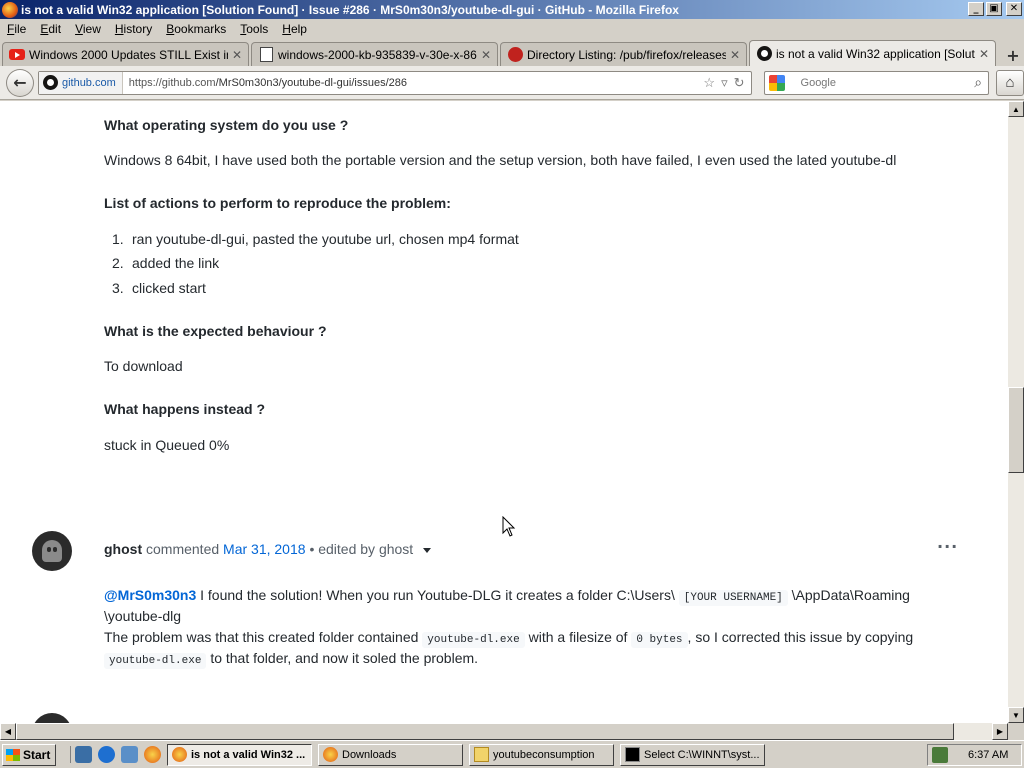  Describe the element at coordinates (83, 754) in the screenshot. I see `show-desktop-icon` at that location.